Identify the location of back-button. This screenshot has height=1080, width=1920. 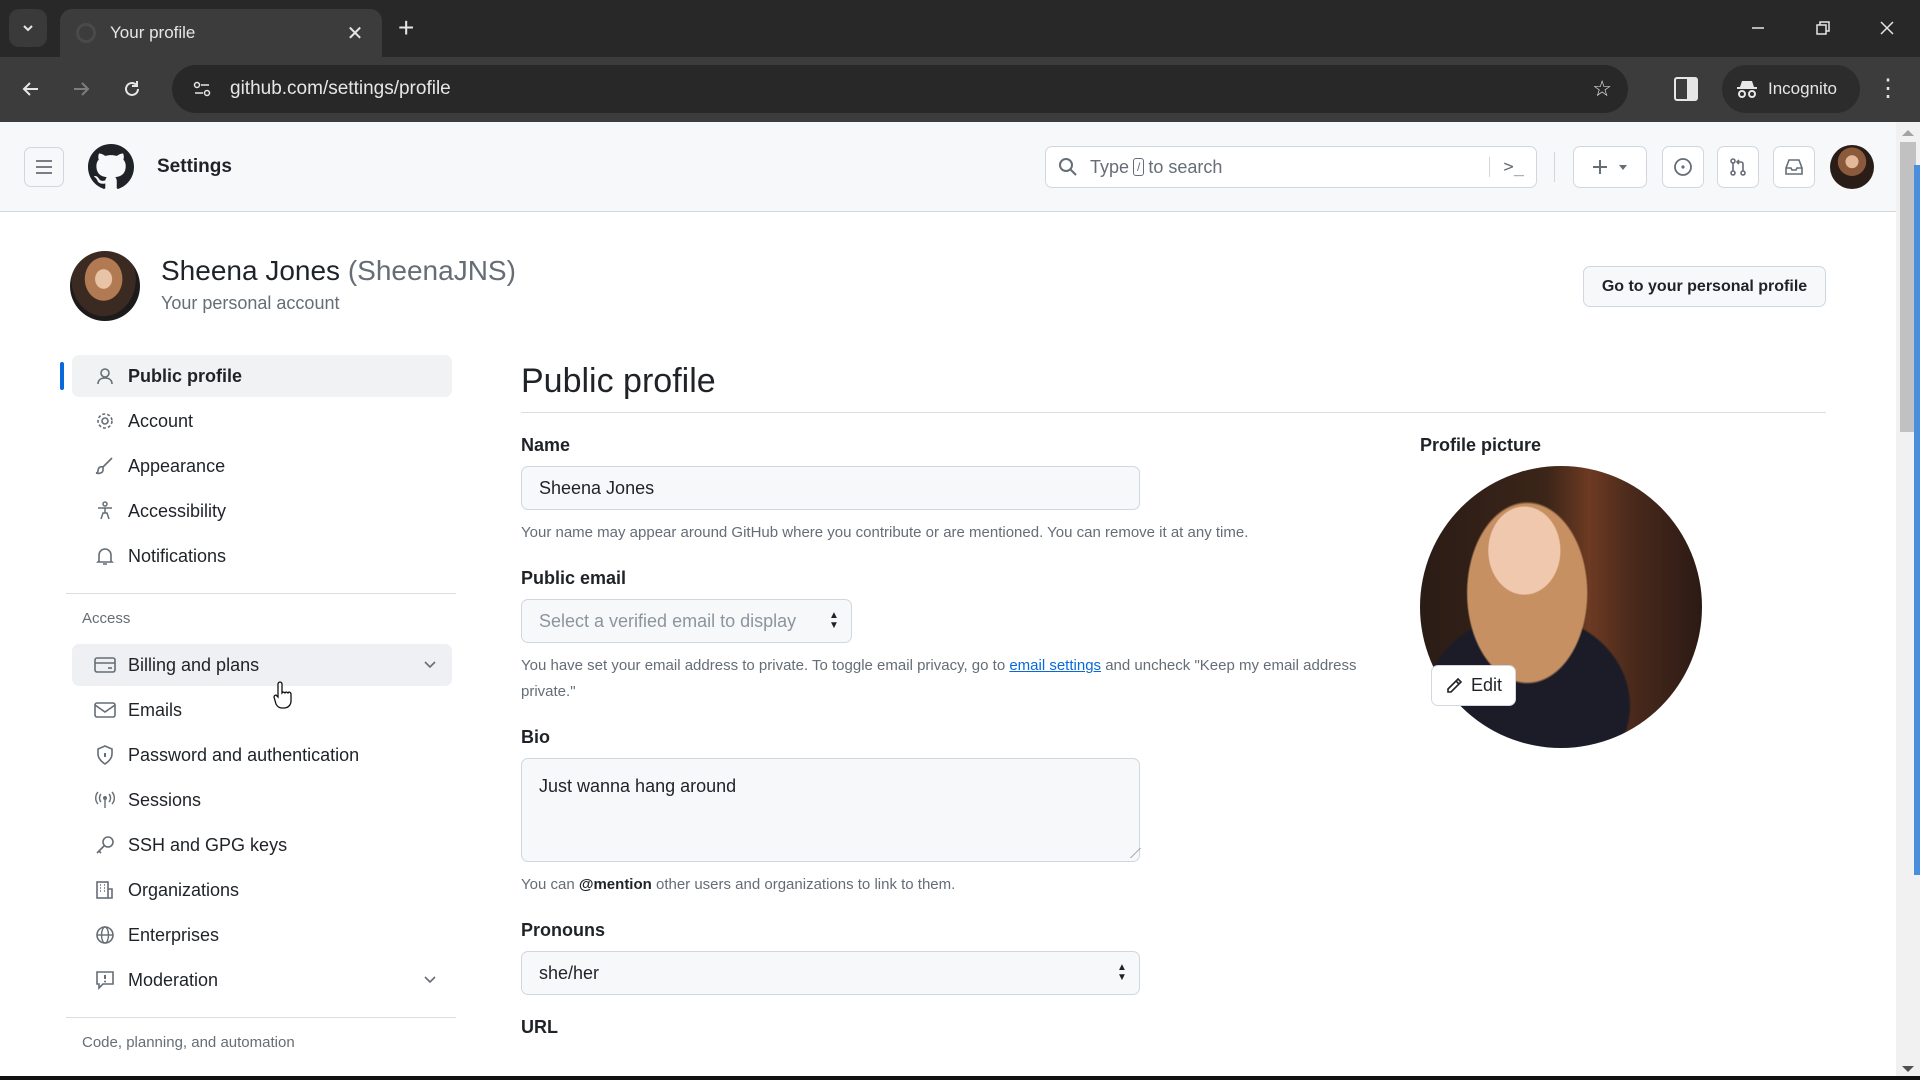
(31, 89).